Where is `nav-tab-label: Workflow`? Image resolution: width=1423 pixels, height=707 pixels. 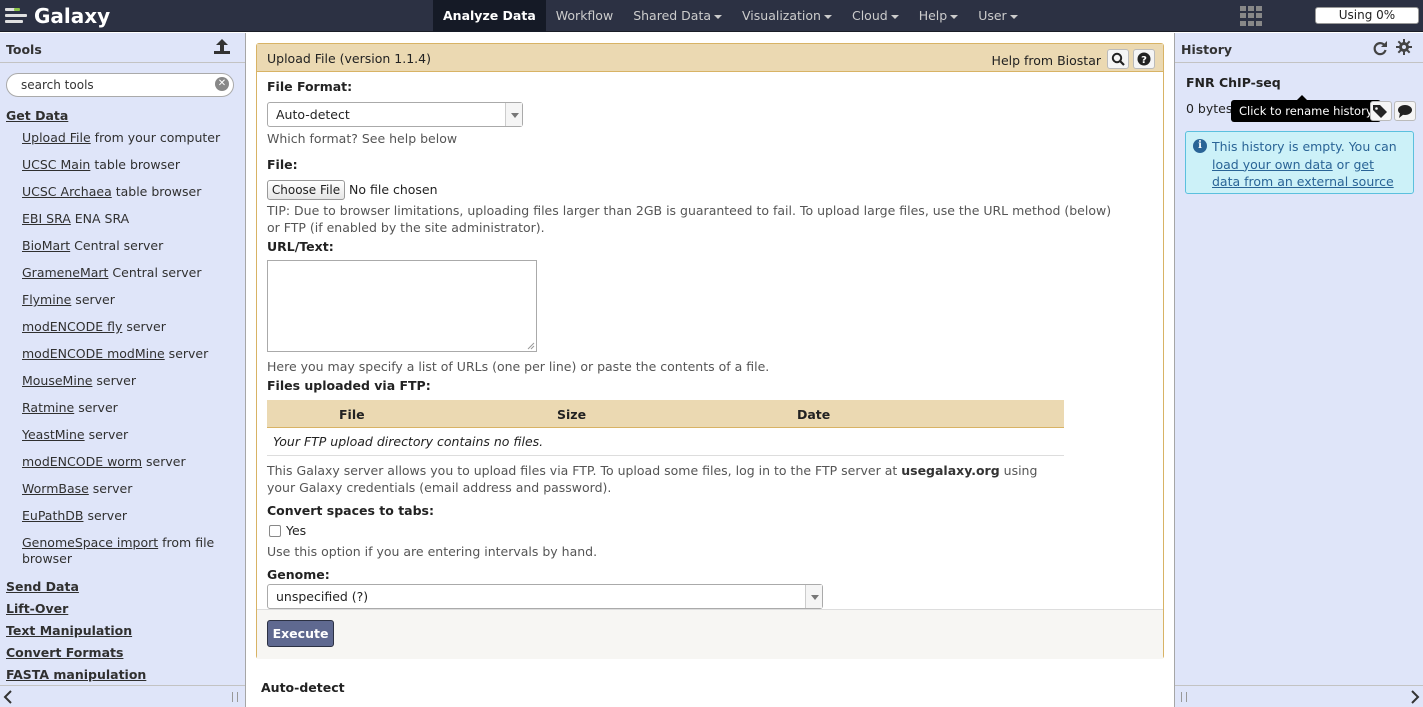 nav-tab-label: Workflow is located at coordinates (584, 15).